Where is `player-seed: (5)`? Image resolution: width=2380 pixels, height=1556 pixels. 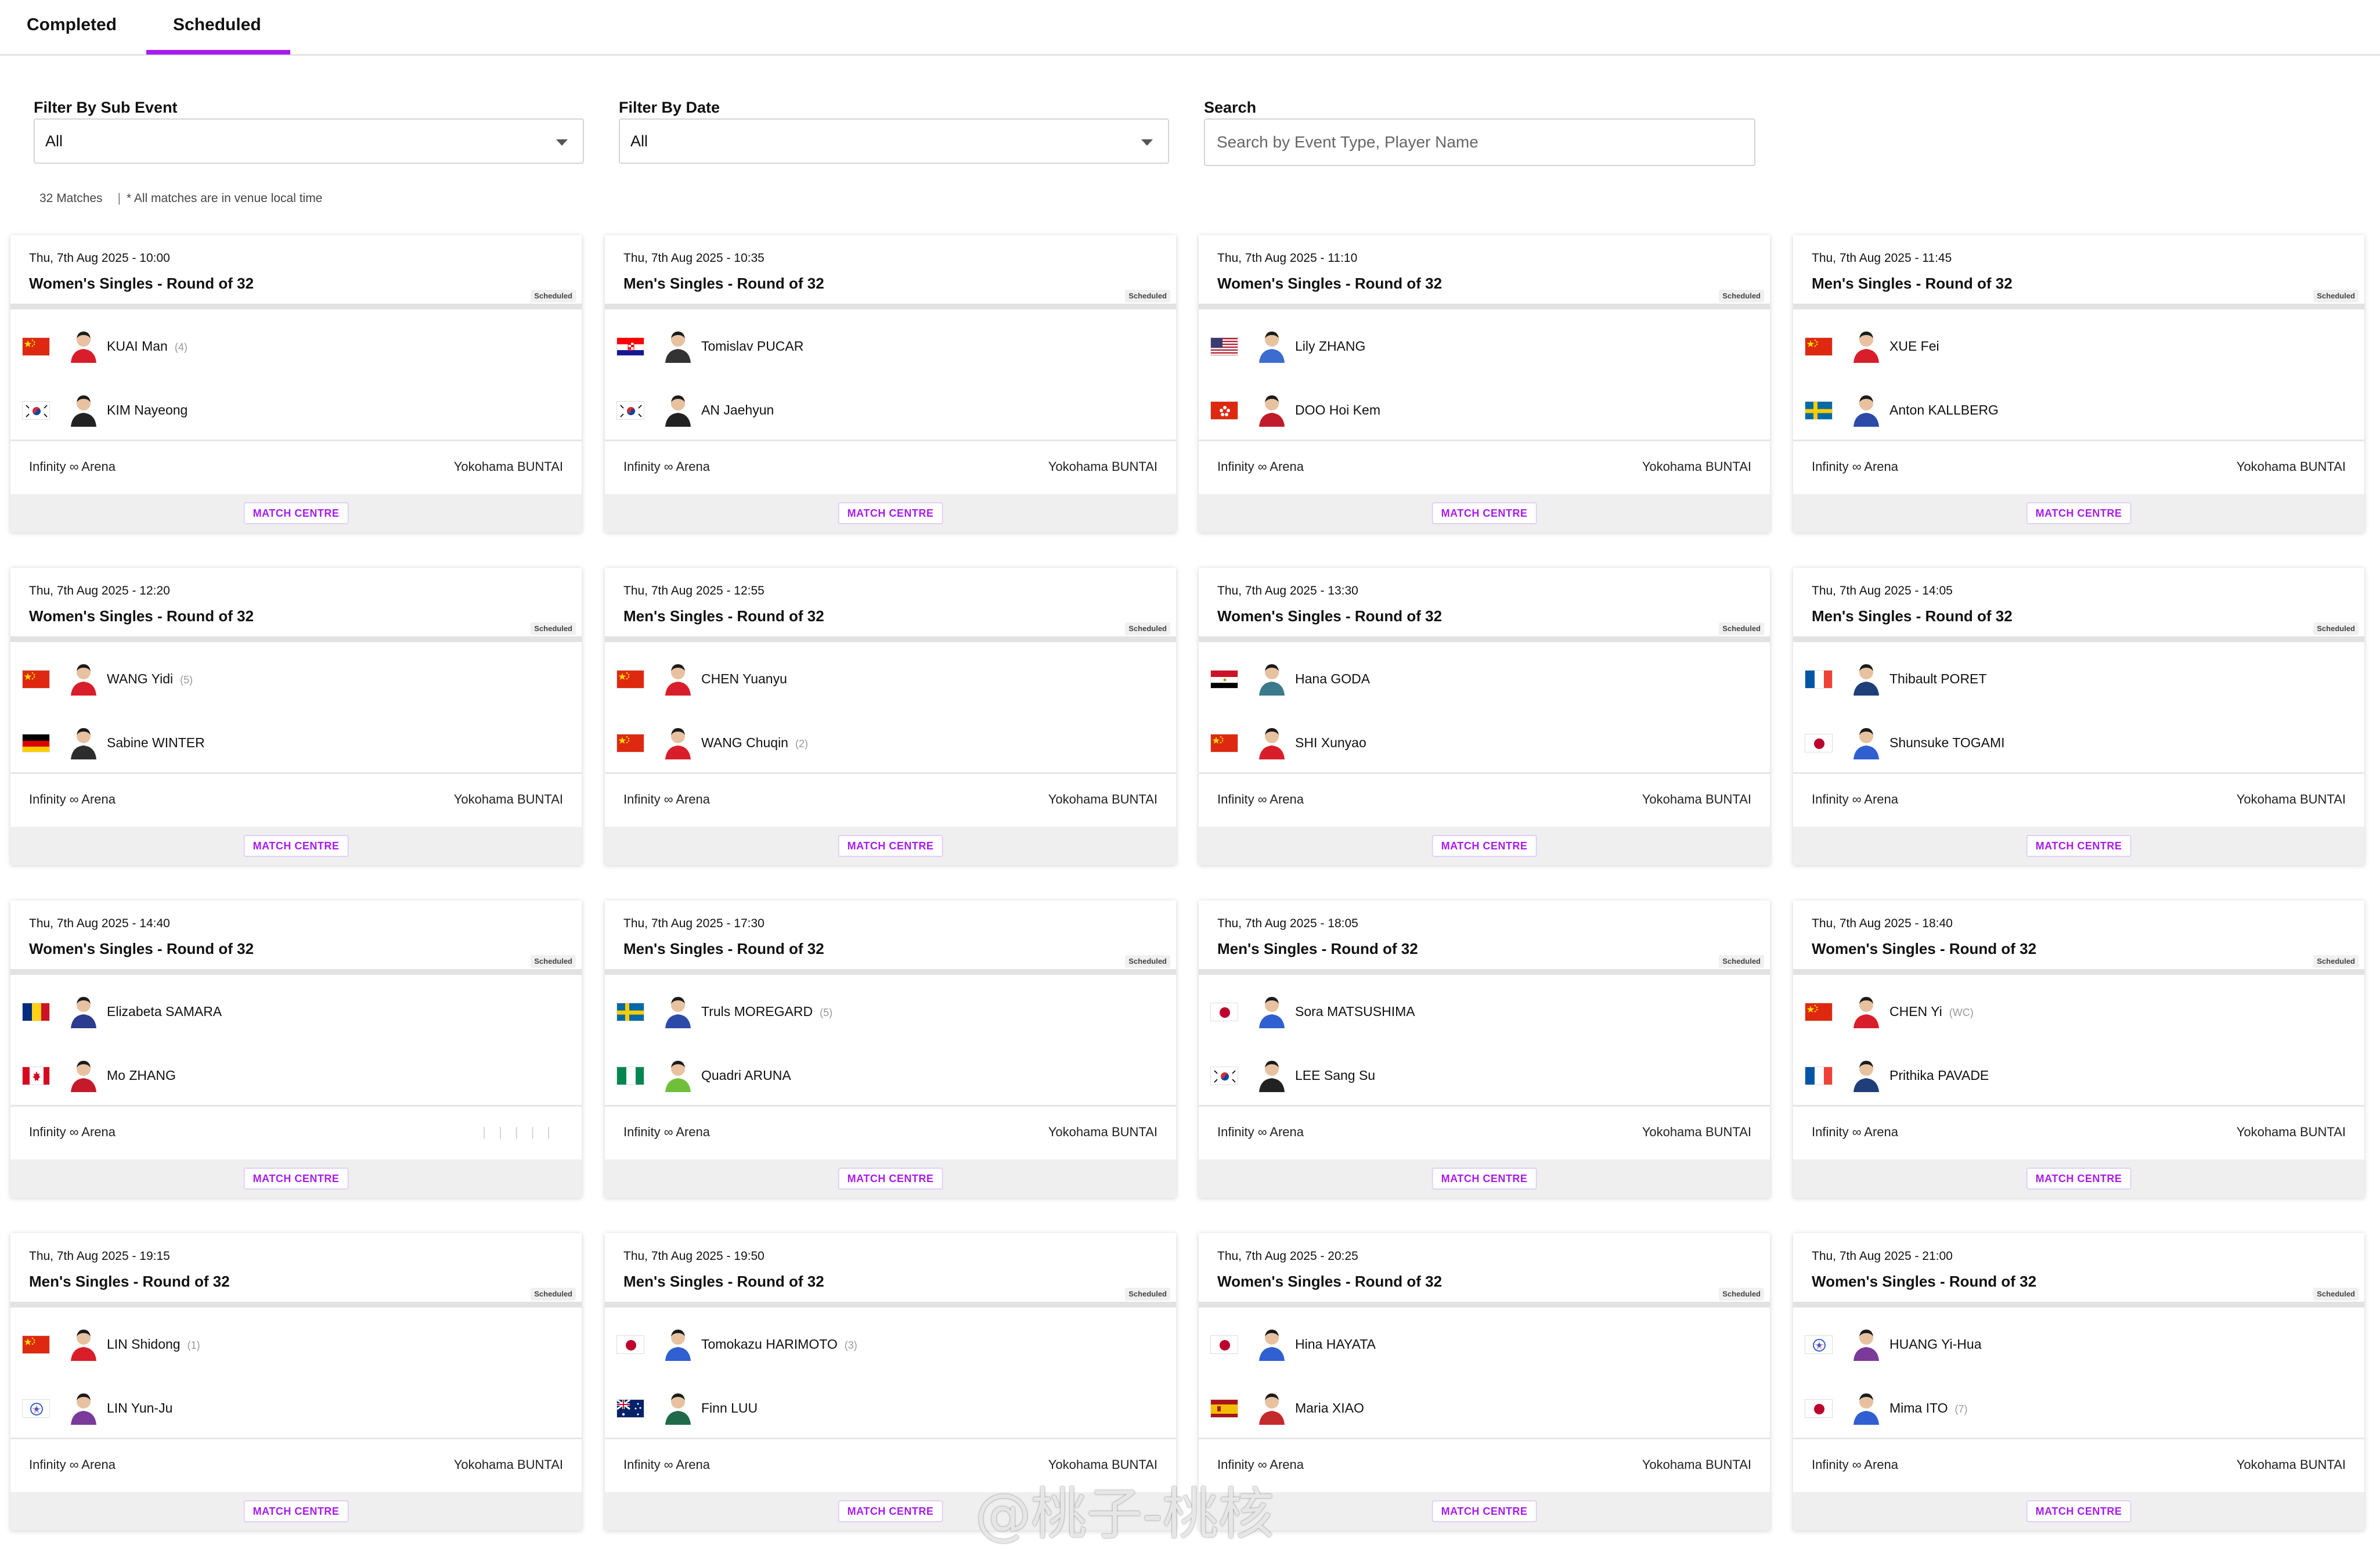 player-seed: (5) is located at coordinates (186, 680).